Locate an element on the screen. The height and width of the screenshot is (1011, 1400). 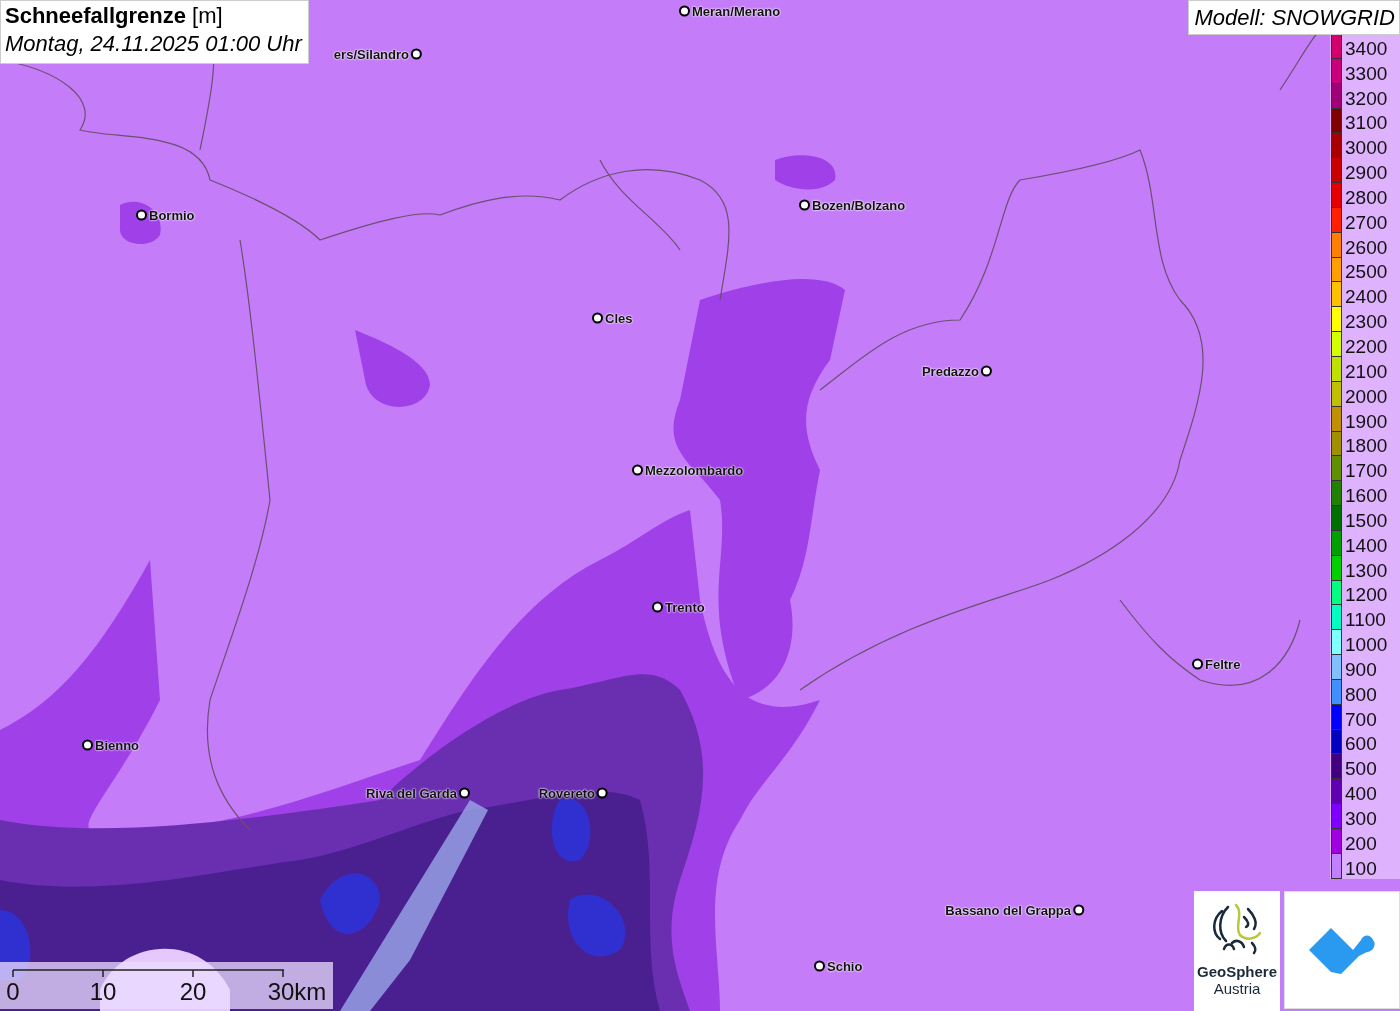
legend-label: 2800 is located at coordinates (1366, 197).